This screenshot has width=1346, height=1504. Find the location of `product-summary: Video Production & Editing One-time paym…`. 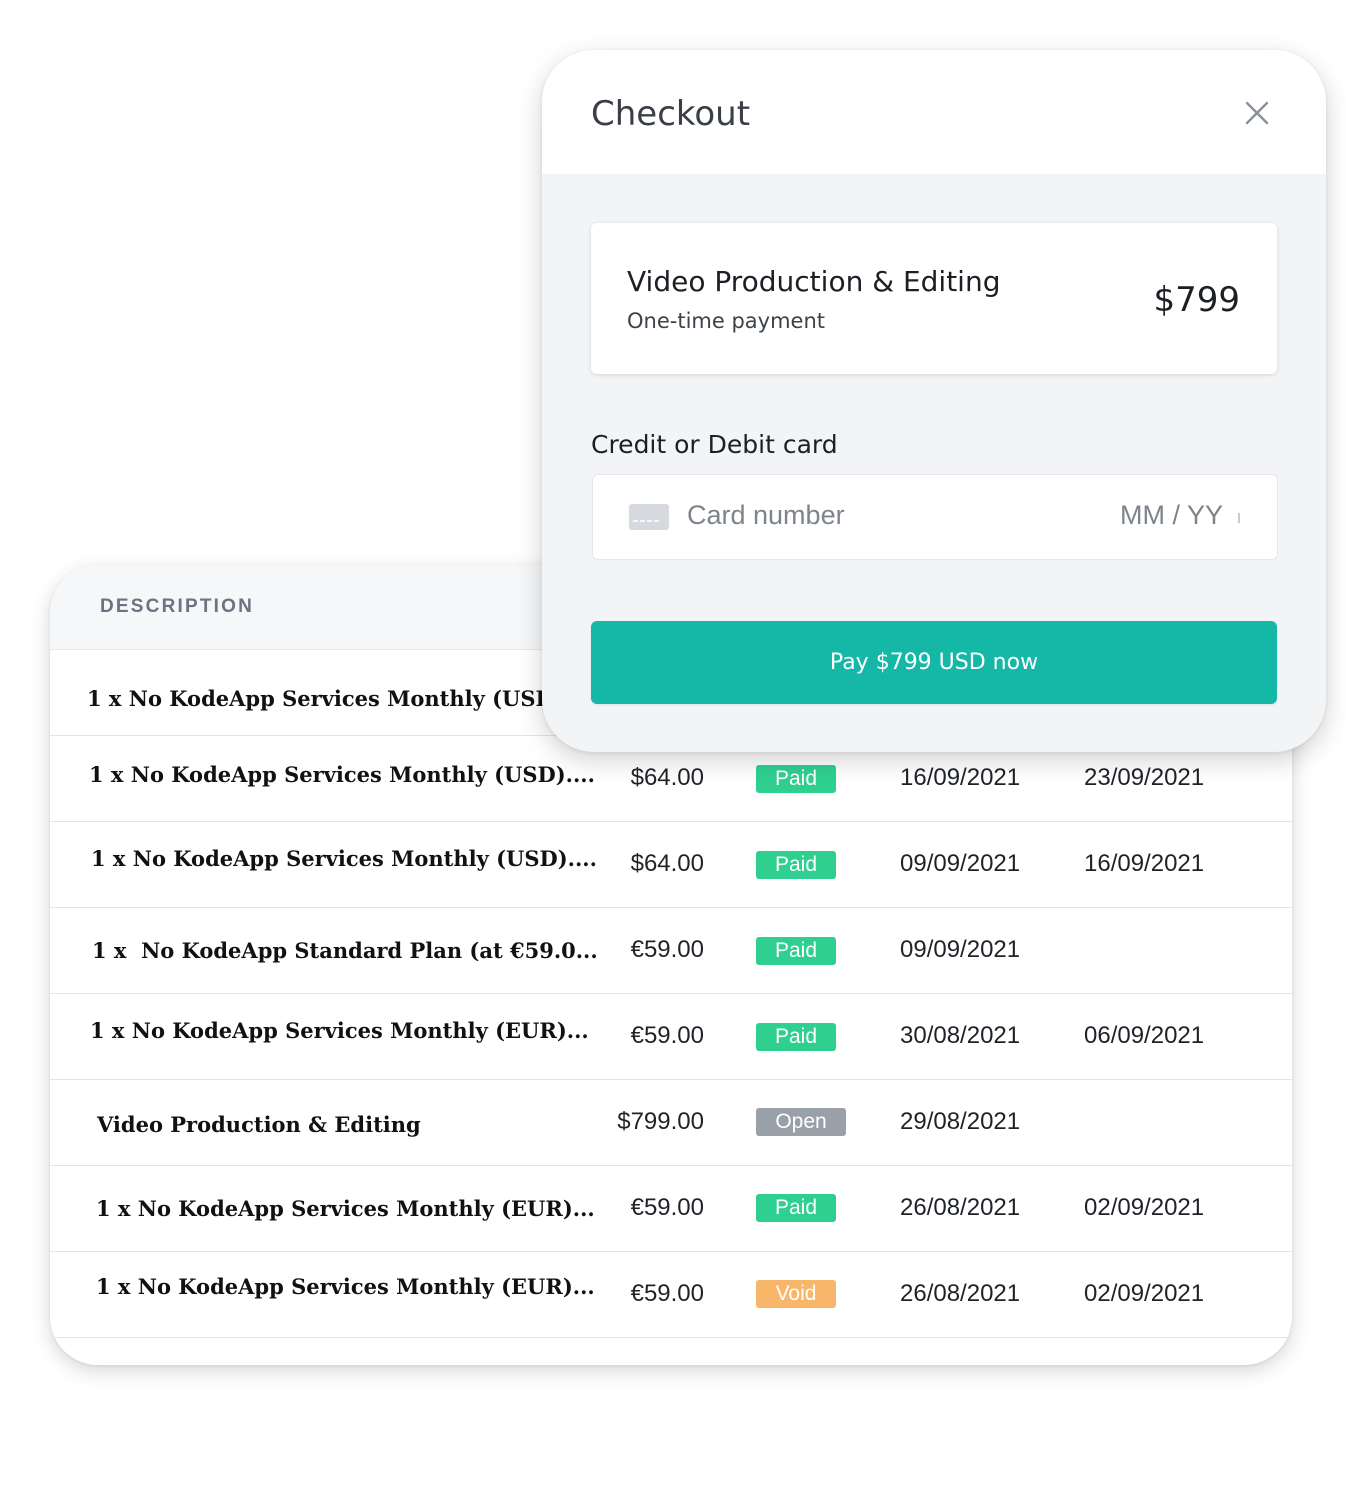

product-summary: Video Production & Editing One-time paym… is located at coordinates (934, 298).